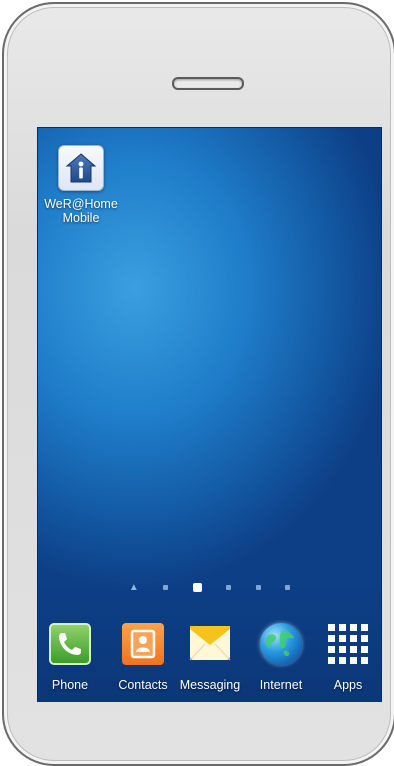 This screenshot has height=766, width=394. What do you see at coordinates (143, 644) in the screenshot?
I see `contacts-icon` at bounding box center [143, 644].